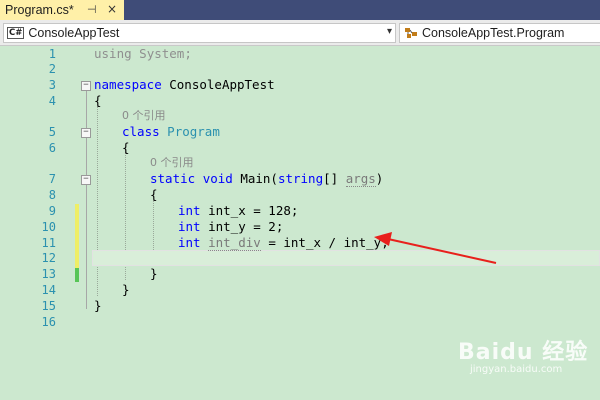 Image resolution: width=600 pixels, height=400 pixels. Describe the element at coordinates (126, 147) in the screenshot. I see `code-line-6: {` at that location.